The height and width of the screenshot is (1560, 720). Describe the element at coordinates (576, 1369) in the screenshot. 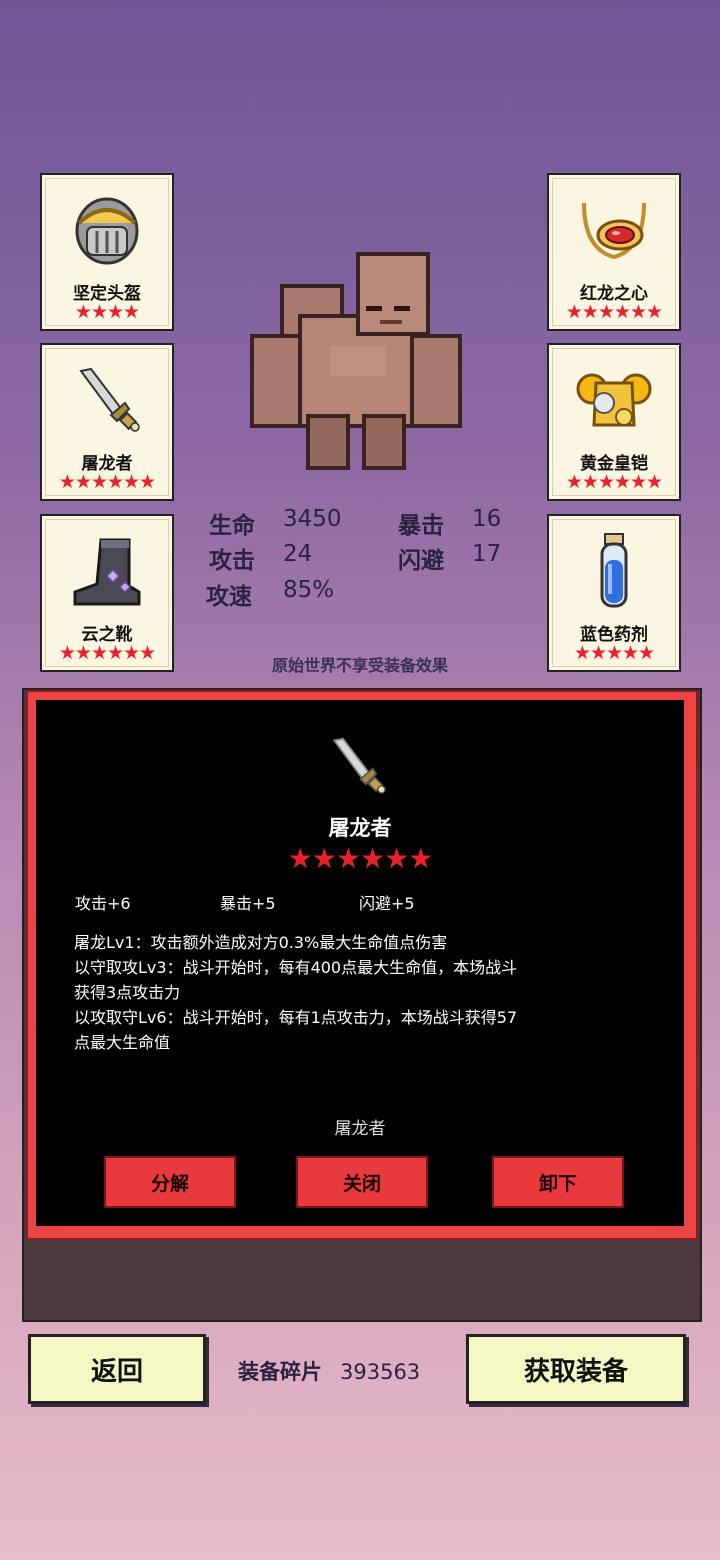

I see `get-equipment-button: 获取装备` at that location.